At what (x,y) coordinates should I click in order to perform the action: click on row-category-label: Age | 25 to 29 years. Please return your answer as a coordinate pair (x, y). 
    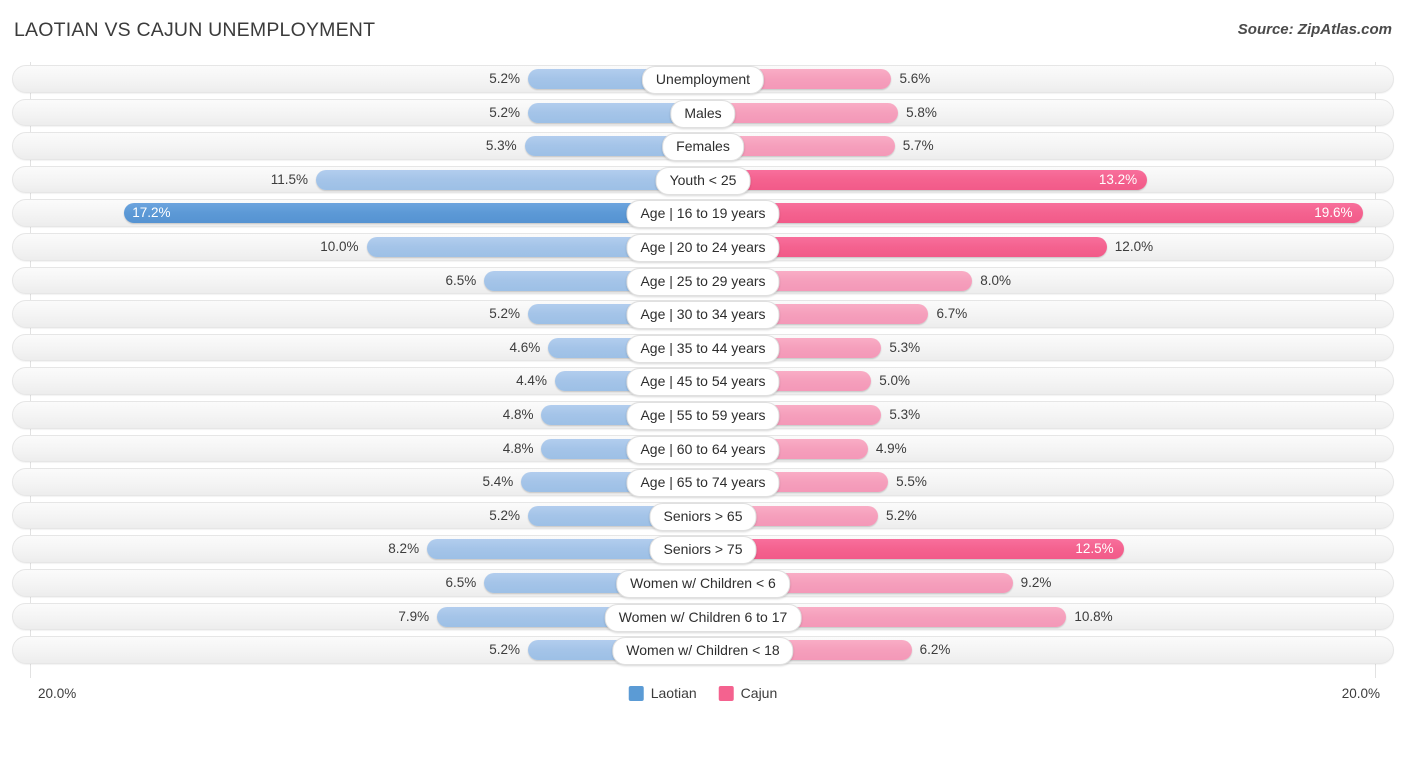
    Looking at the image, I should click on (703, 281).